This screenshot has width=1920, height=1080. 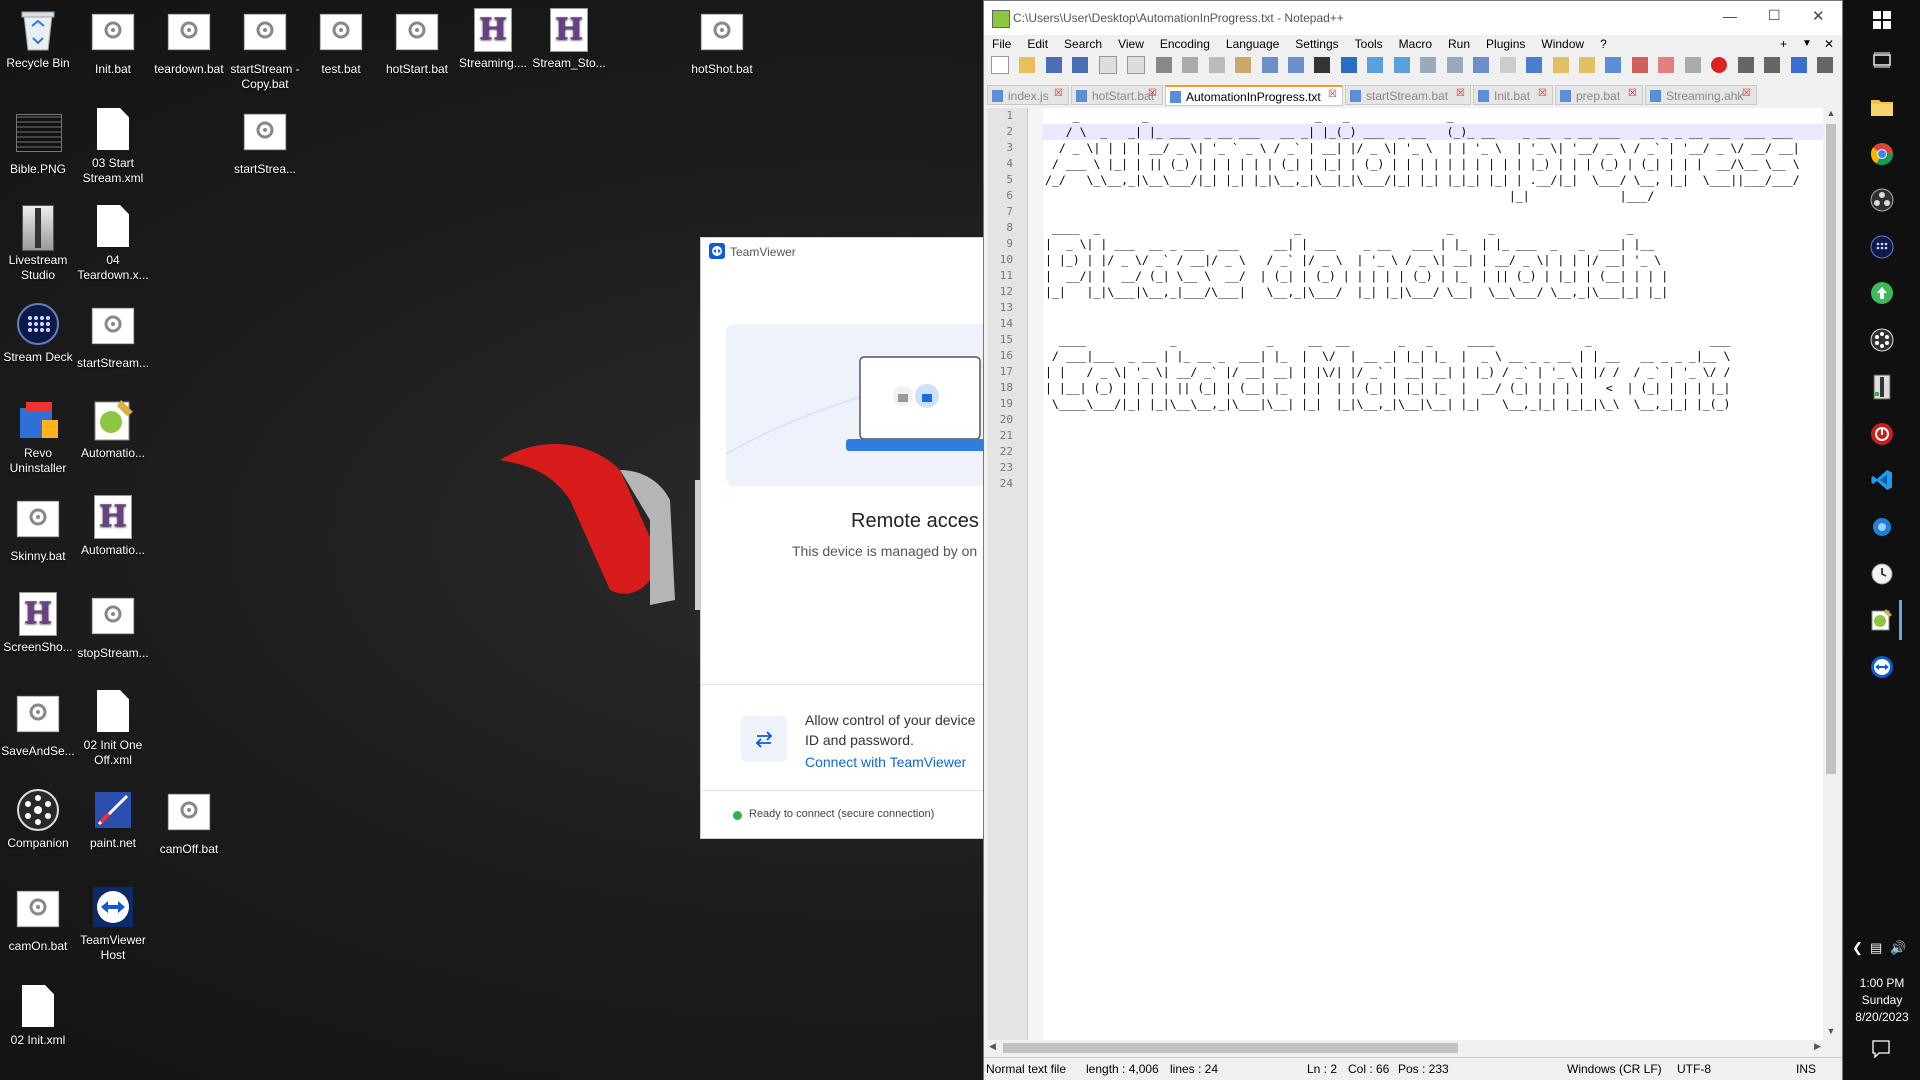 What do you see at coordinates (1818, 16) in the screenshot?
I see `close-button: ✕` at bounding box center [1818, 16].